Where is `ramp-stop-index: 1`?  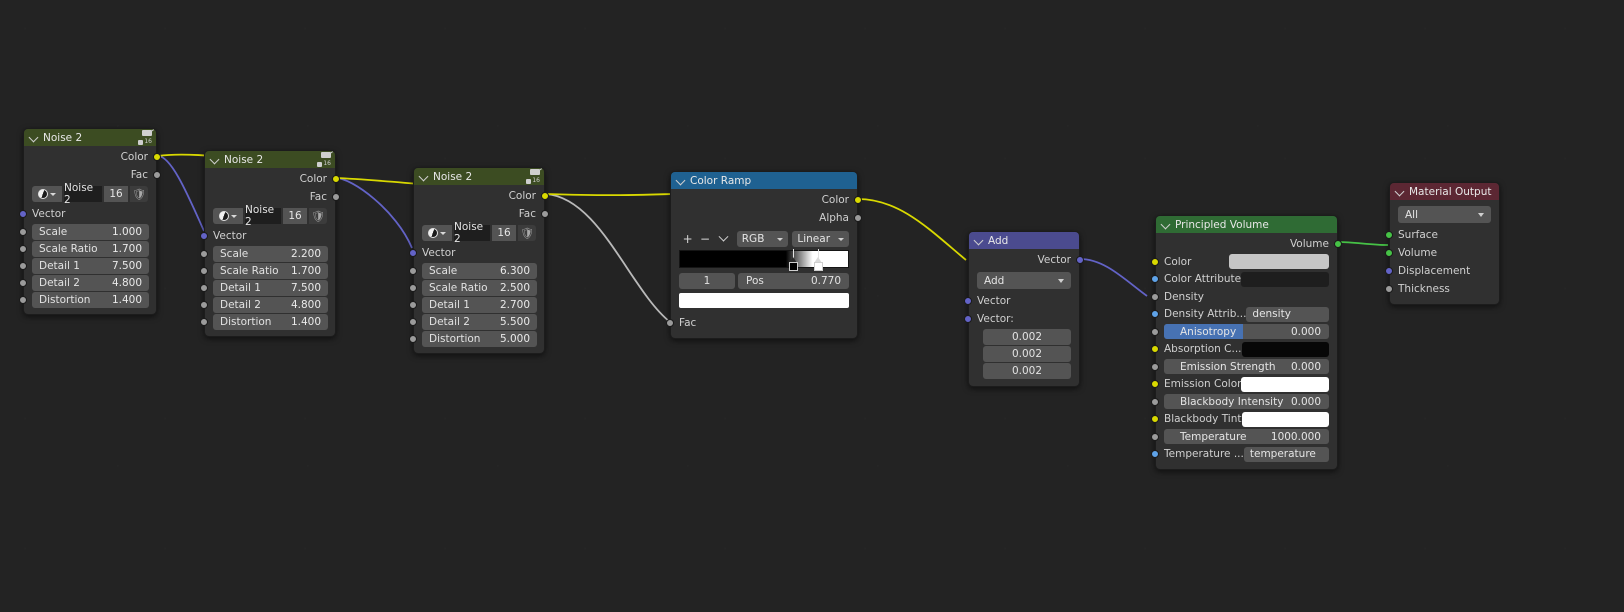
ramp-stop-index: 1 is located at coordinates (707, 281).